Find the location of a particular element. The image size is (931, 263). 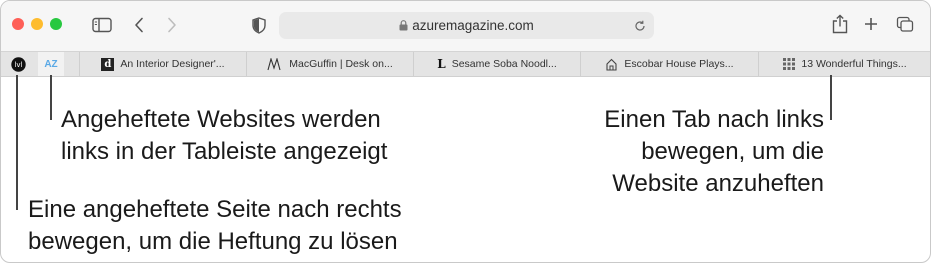

zoom-window-button is located at coordinates (56, 24).